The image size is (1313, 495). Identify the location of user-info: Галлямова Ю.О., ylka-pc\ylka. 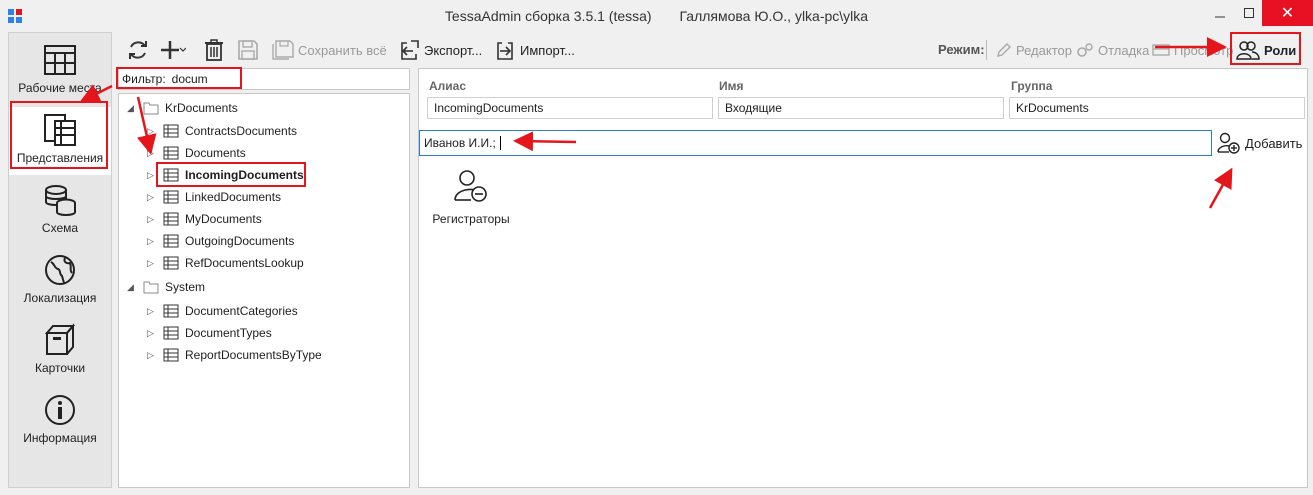
(774, 16).